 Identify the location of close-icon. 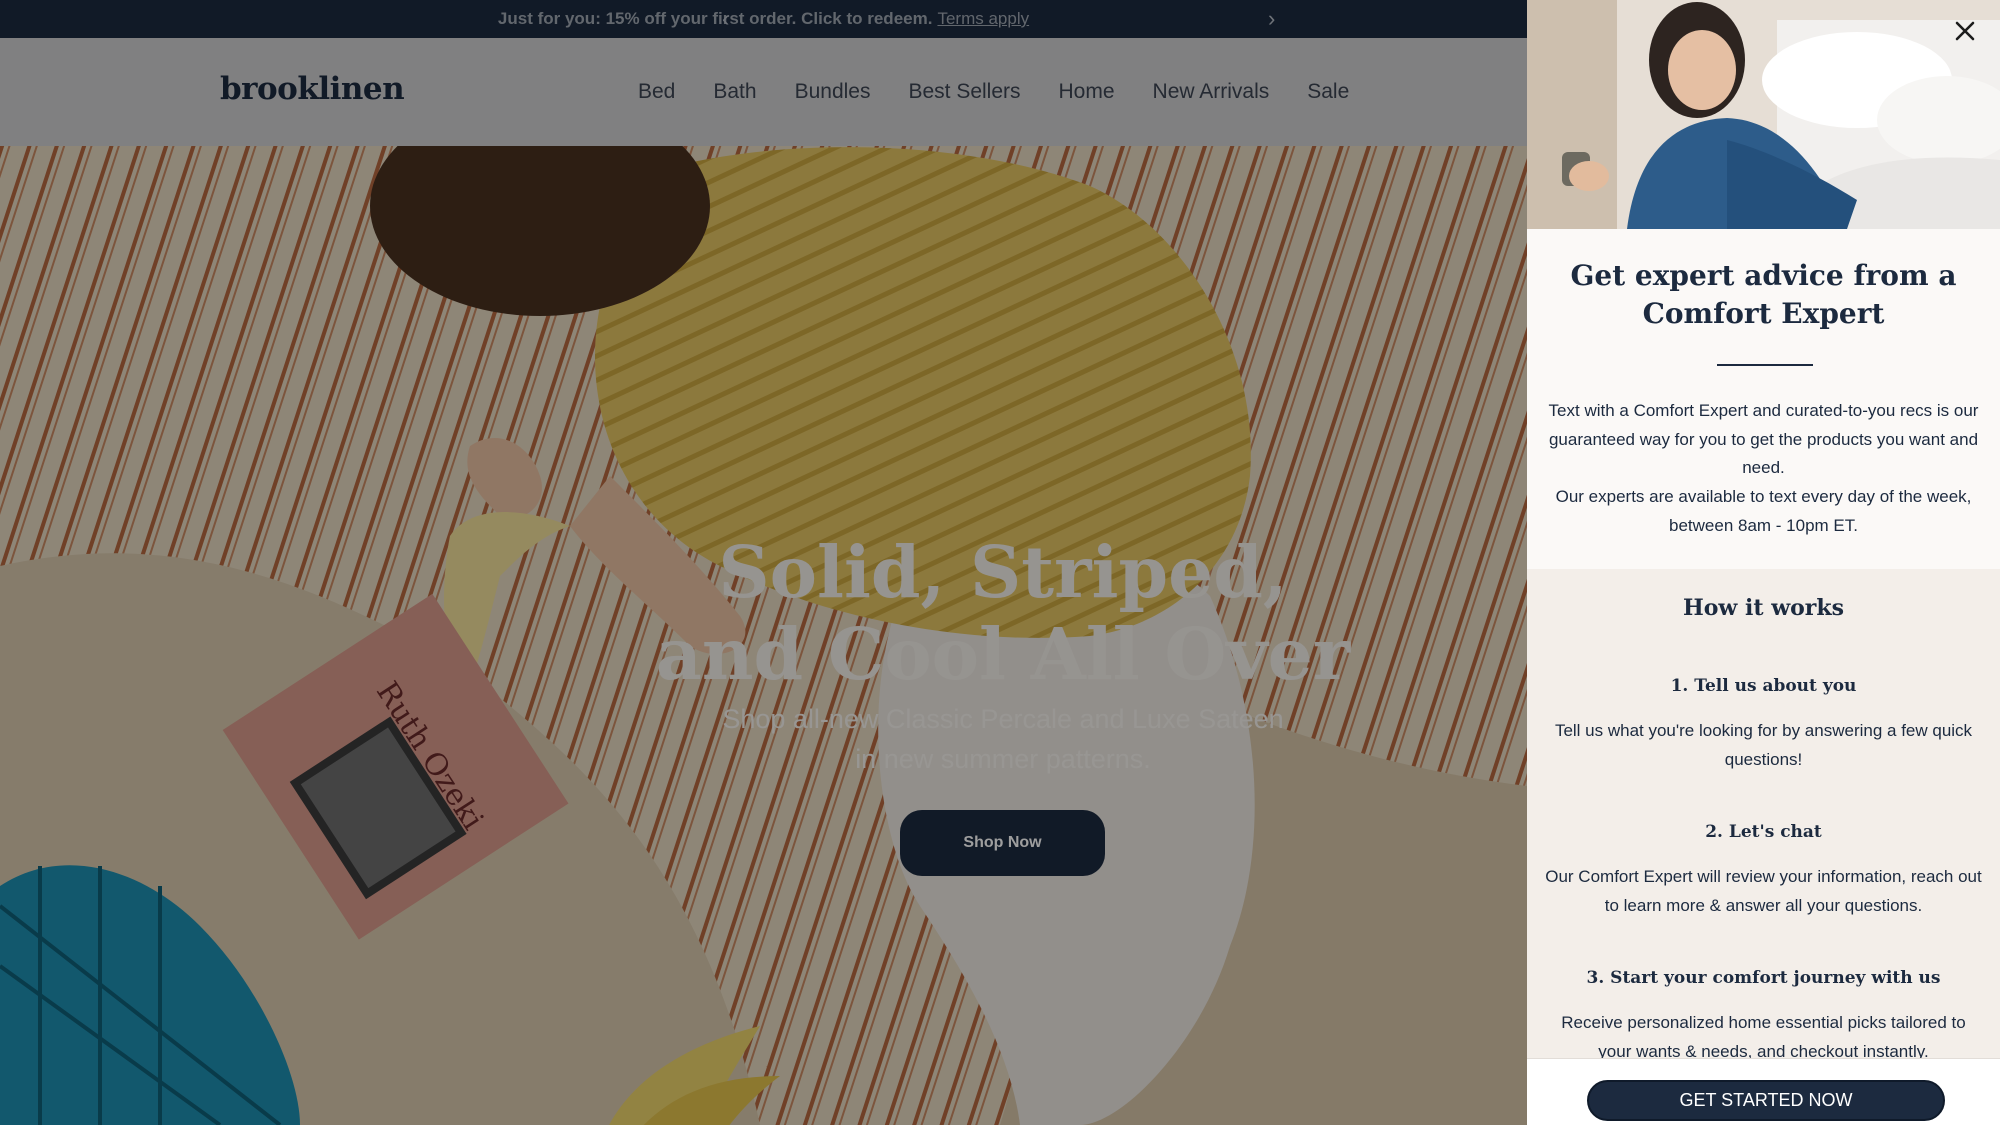
(1965, 31).